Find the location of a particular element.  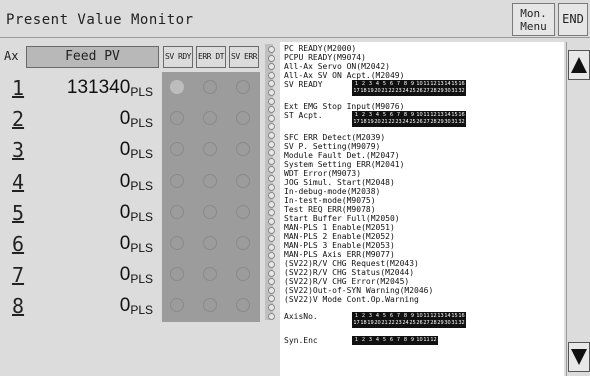

axis-number: 7 is located at coordinates (18, 275).